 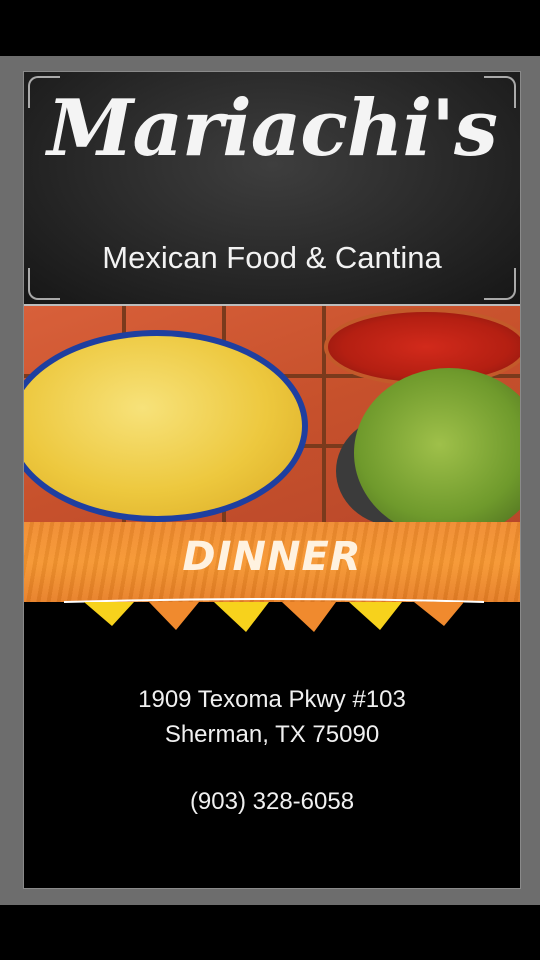 What do you see at coordinates (272, 557) in the screenshot?
I see `banner-label: DINNER` at bounding box center [272, 557].